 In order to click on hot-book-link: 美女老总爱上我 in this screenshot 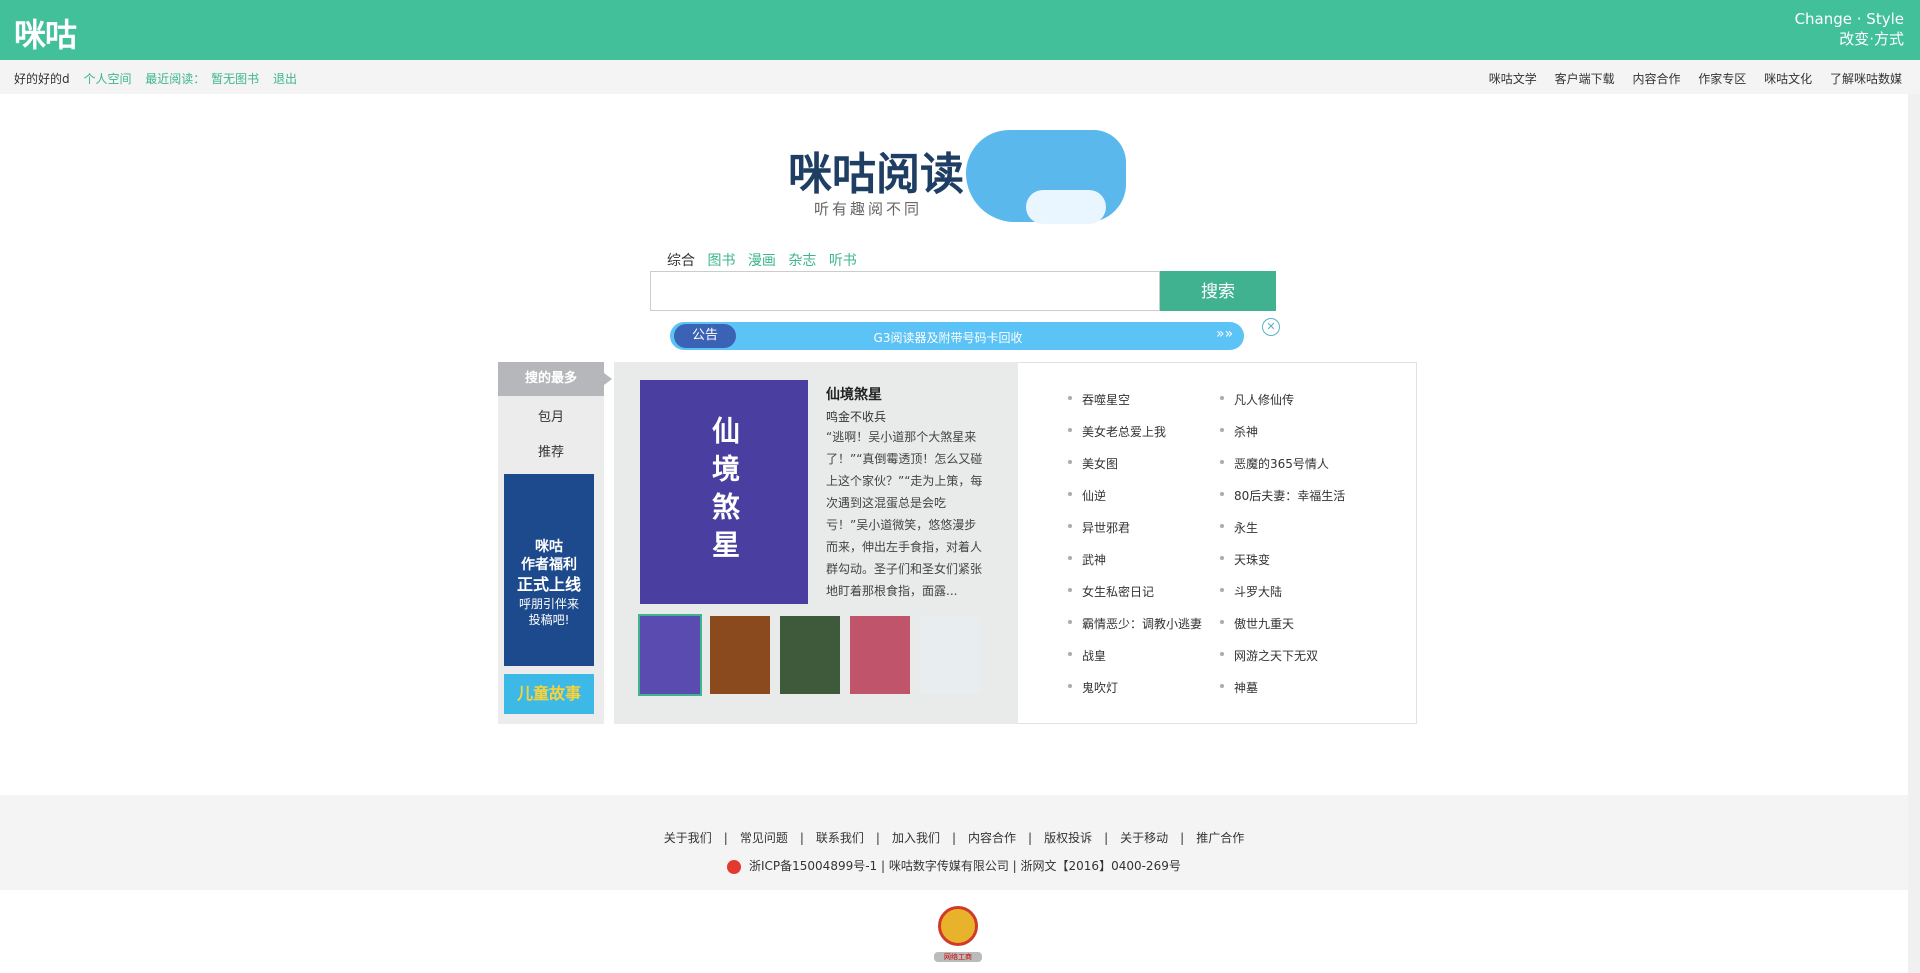, I will do `click(1135, 439)`.